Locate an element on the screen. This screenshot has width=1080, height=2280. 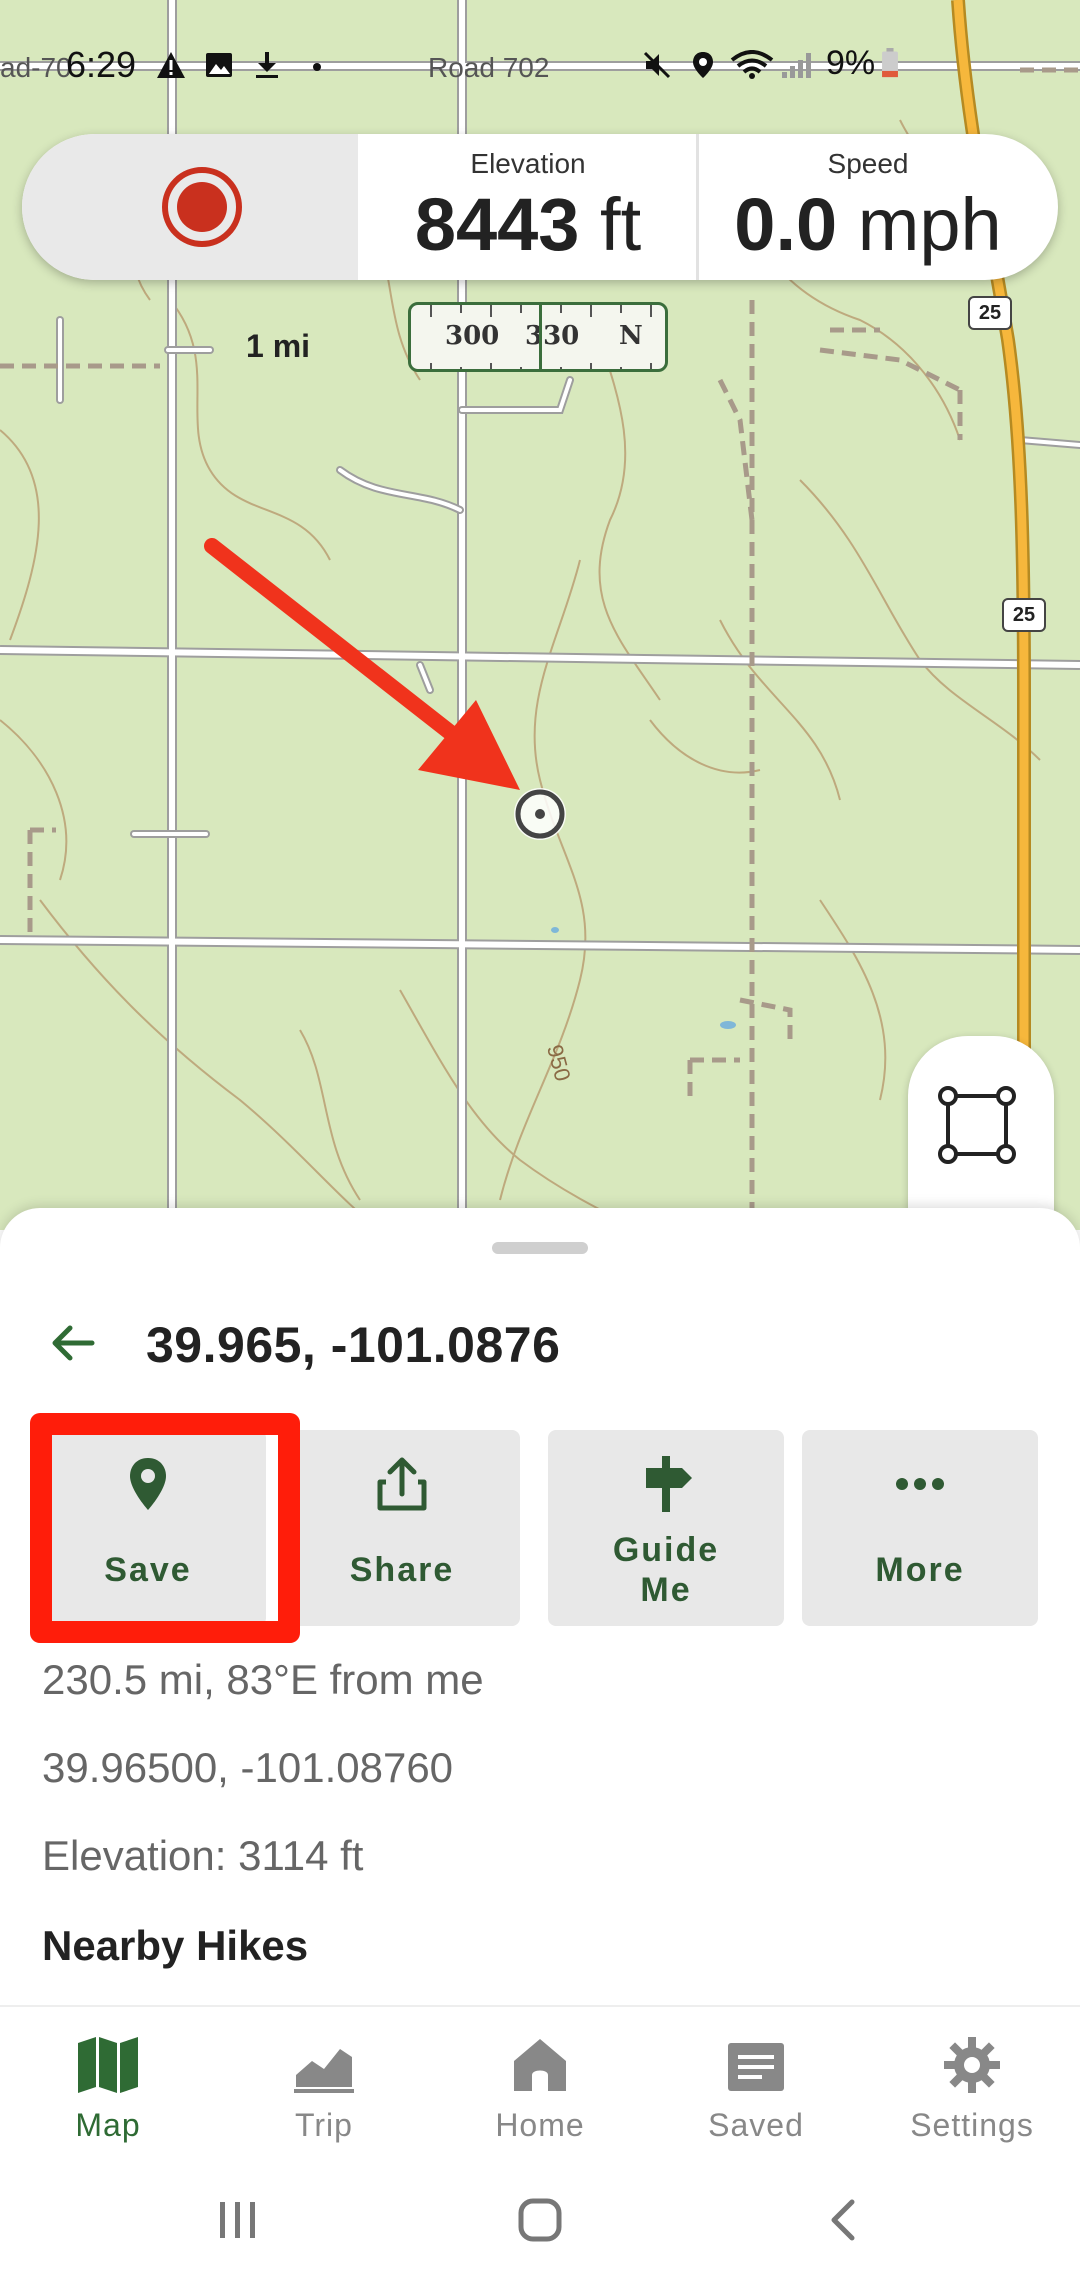
guide-me-label-line1: Guide is located at coordinates (666, 1550).